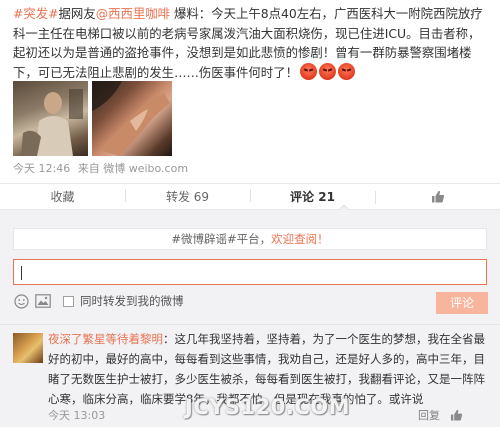 Image resolution: width=500 pixels, height=427 pixels. I want to click on avatar, so click(28, 348).